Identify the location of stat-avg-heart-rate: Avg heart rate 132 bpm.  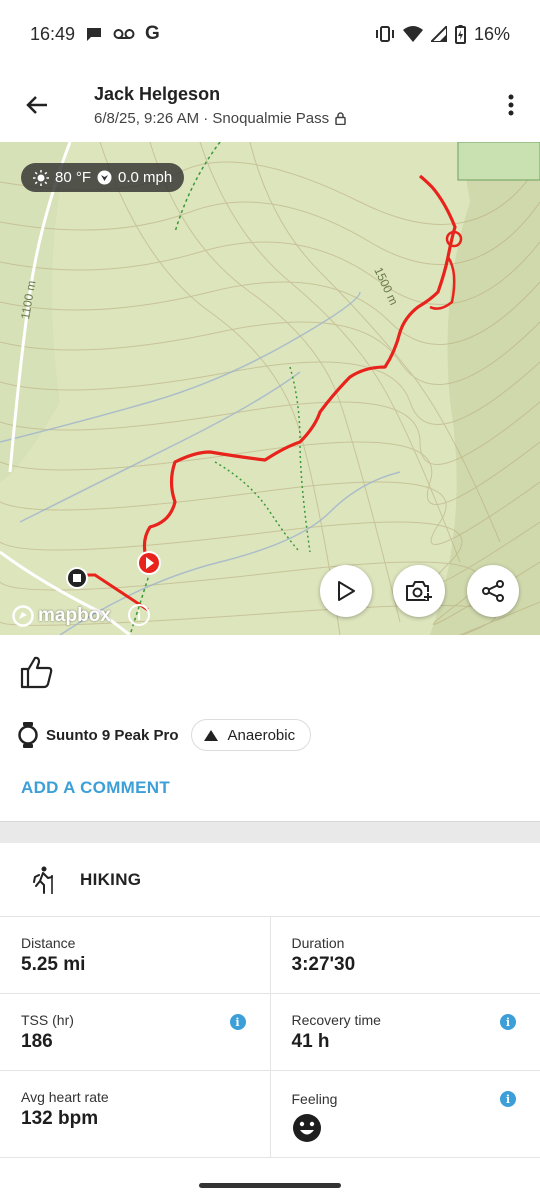
(135, 1114).